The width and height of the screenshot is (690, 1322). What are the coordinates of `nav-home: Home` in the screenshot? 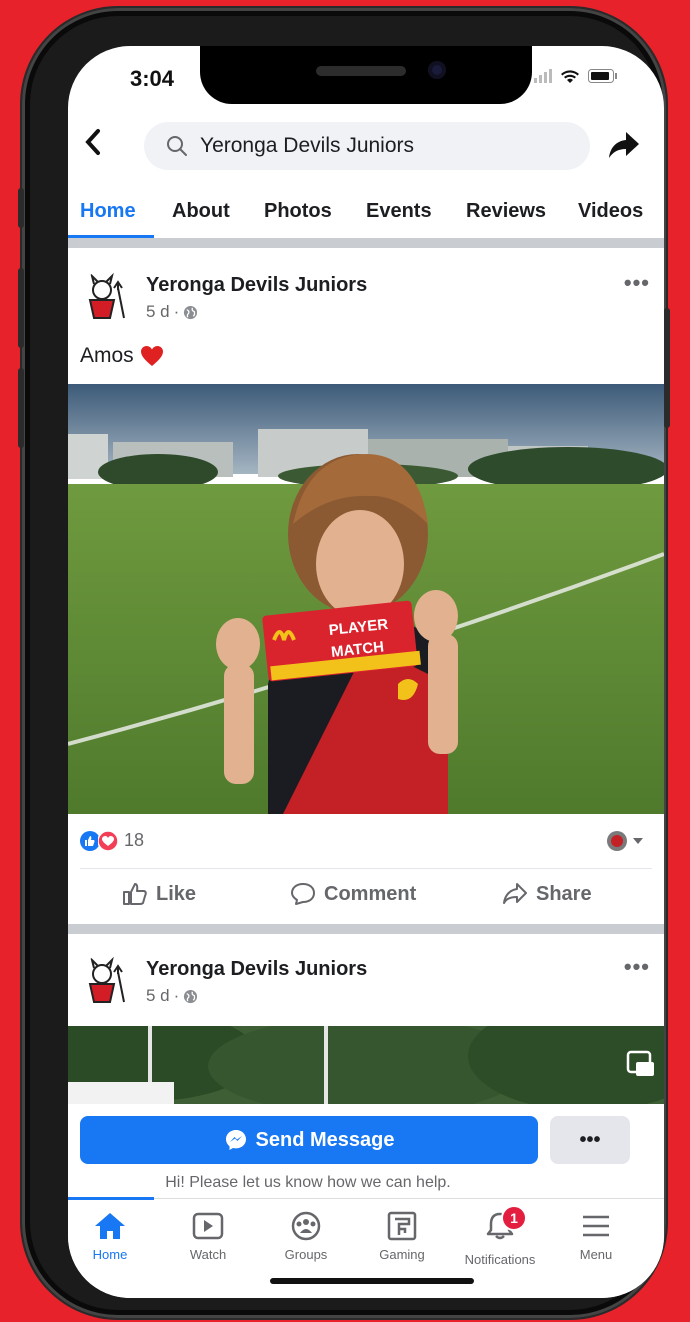 It's located at (113, 1236).